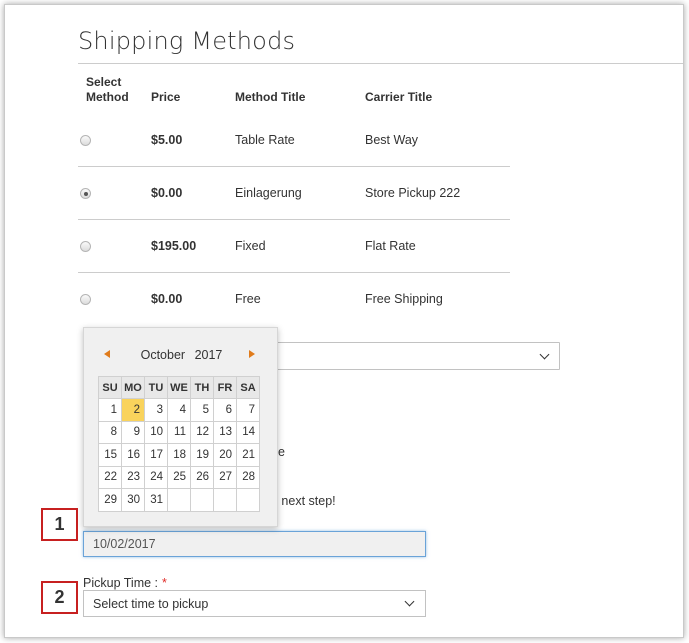 This screenshot has height=643, width=689. What do you see at coordinates (110, 432) in the screenshot?
I see `calendar-day: 8` at bounding box center [110, 432].